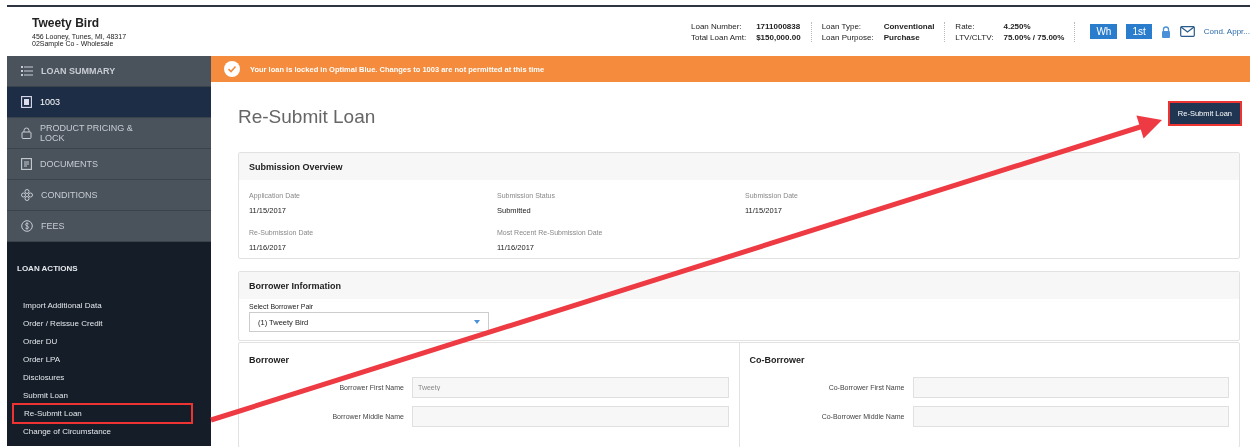 This screenshot has height=447, width=1250. I want to click on card-title: Submission Overview, so click(296, 166).